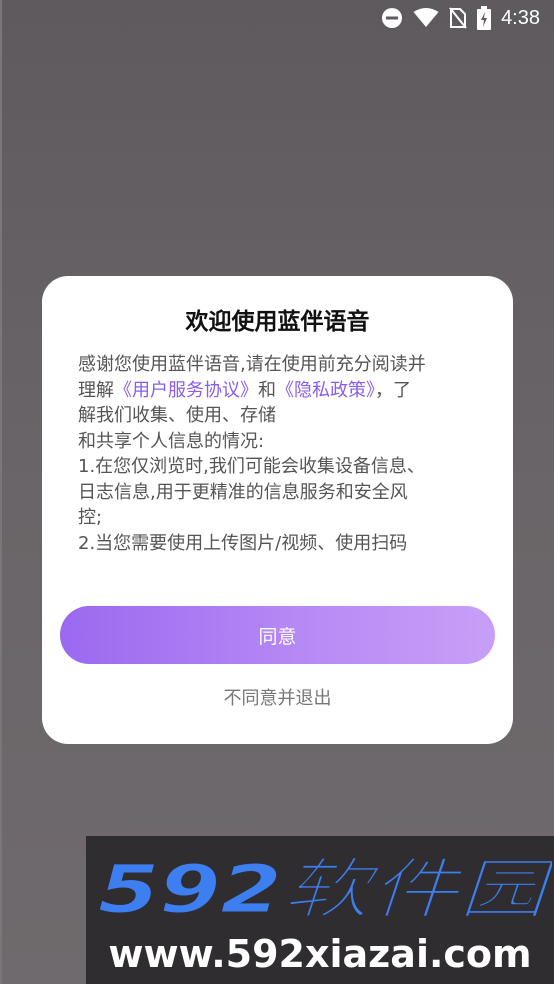 This screenshot has width=554, height=984. What do you see at coordinates (277, 697) in the screenshot?
I see `disagree-exit-button: 不同意并退出` at bounding box center [277, 697].